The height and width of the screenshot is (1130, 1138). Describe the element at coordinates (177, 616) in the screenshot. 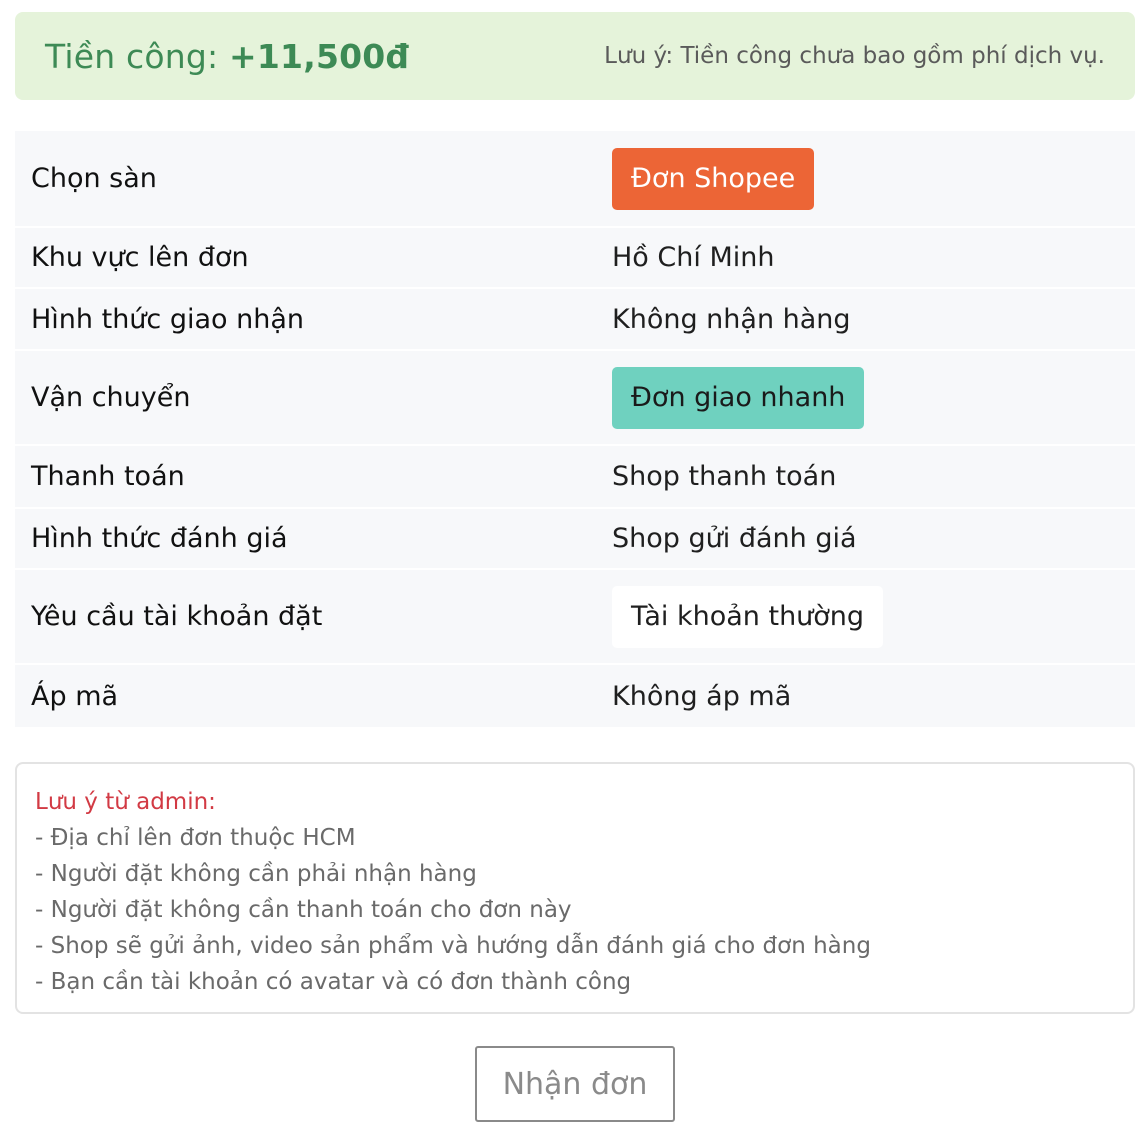

I see `row-label: Yêu cầu tài khoản đặt` at that location.